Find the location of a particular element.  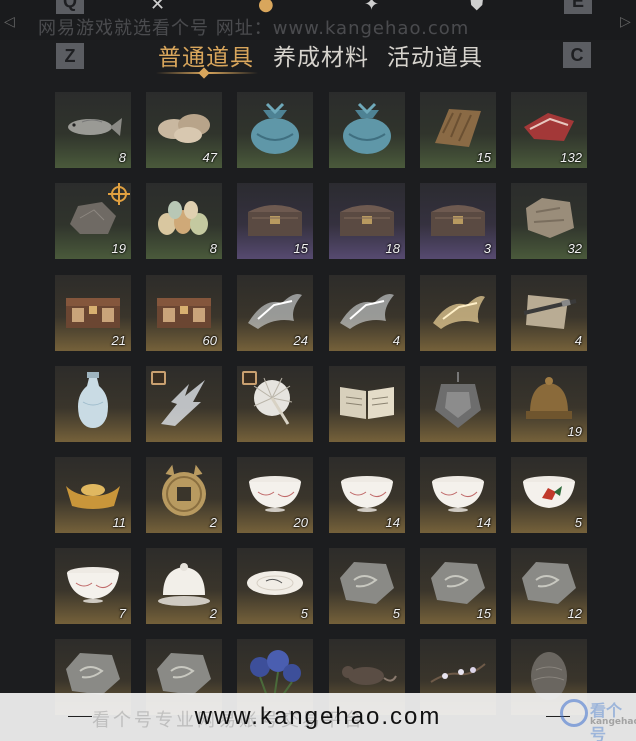

item-count: 47 is located at coordinates (209, 157).